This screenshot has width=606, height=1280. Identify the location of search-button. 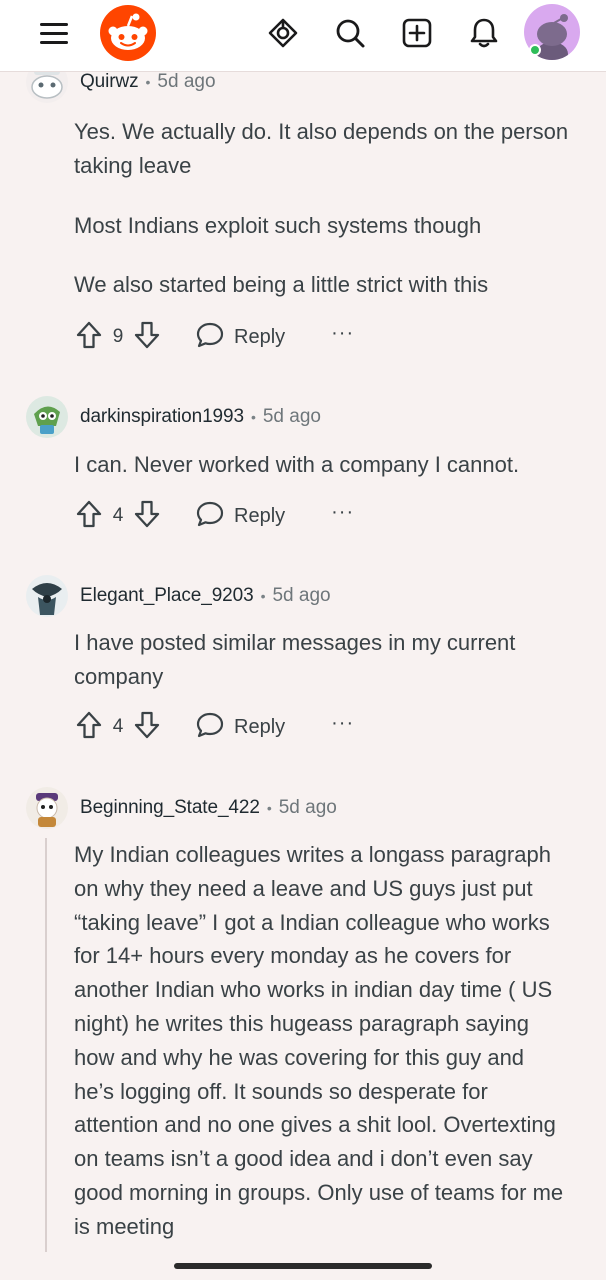
(350, 33).